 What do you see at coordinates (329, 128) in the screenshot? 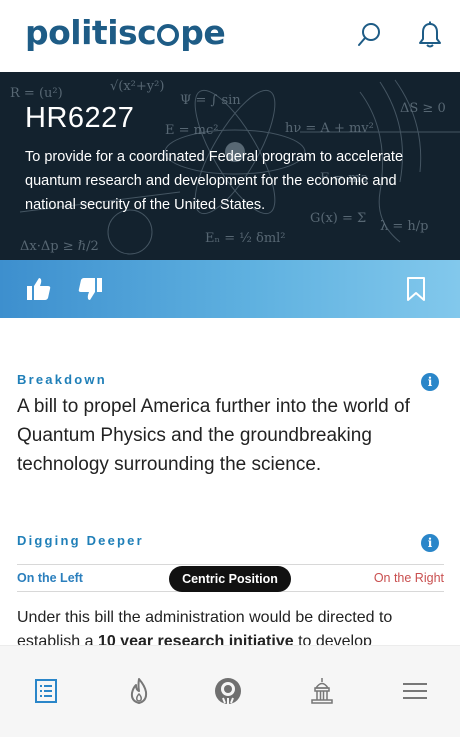
I see `svg-text: hν = A + mv²` at bounding box center [329, 128].